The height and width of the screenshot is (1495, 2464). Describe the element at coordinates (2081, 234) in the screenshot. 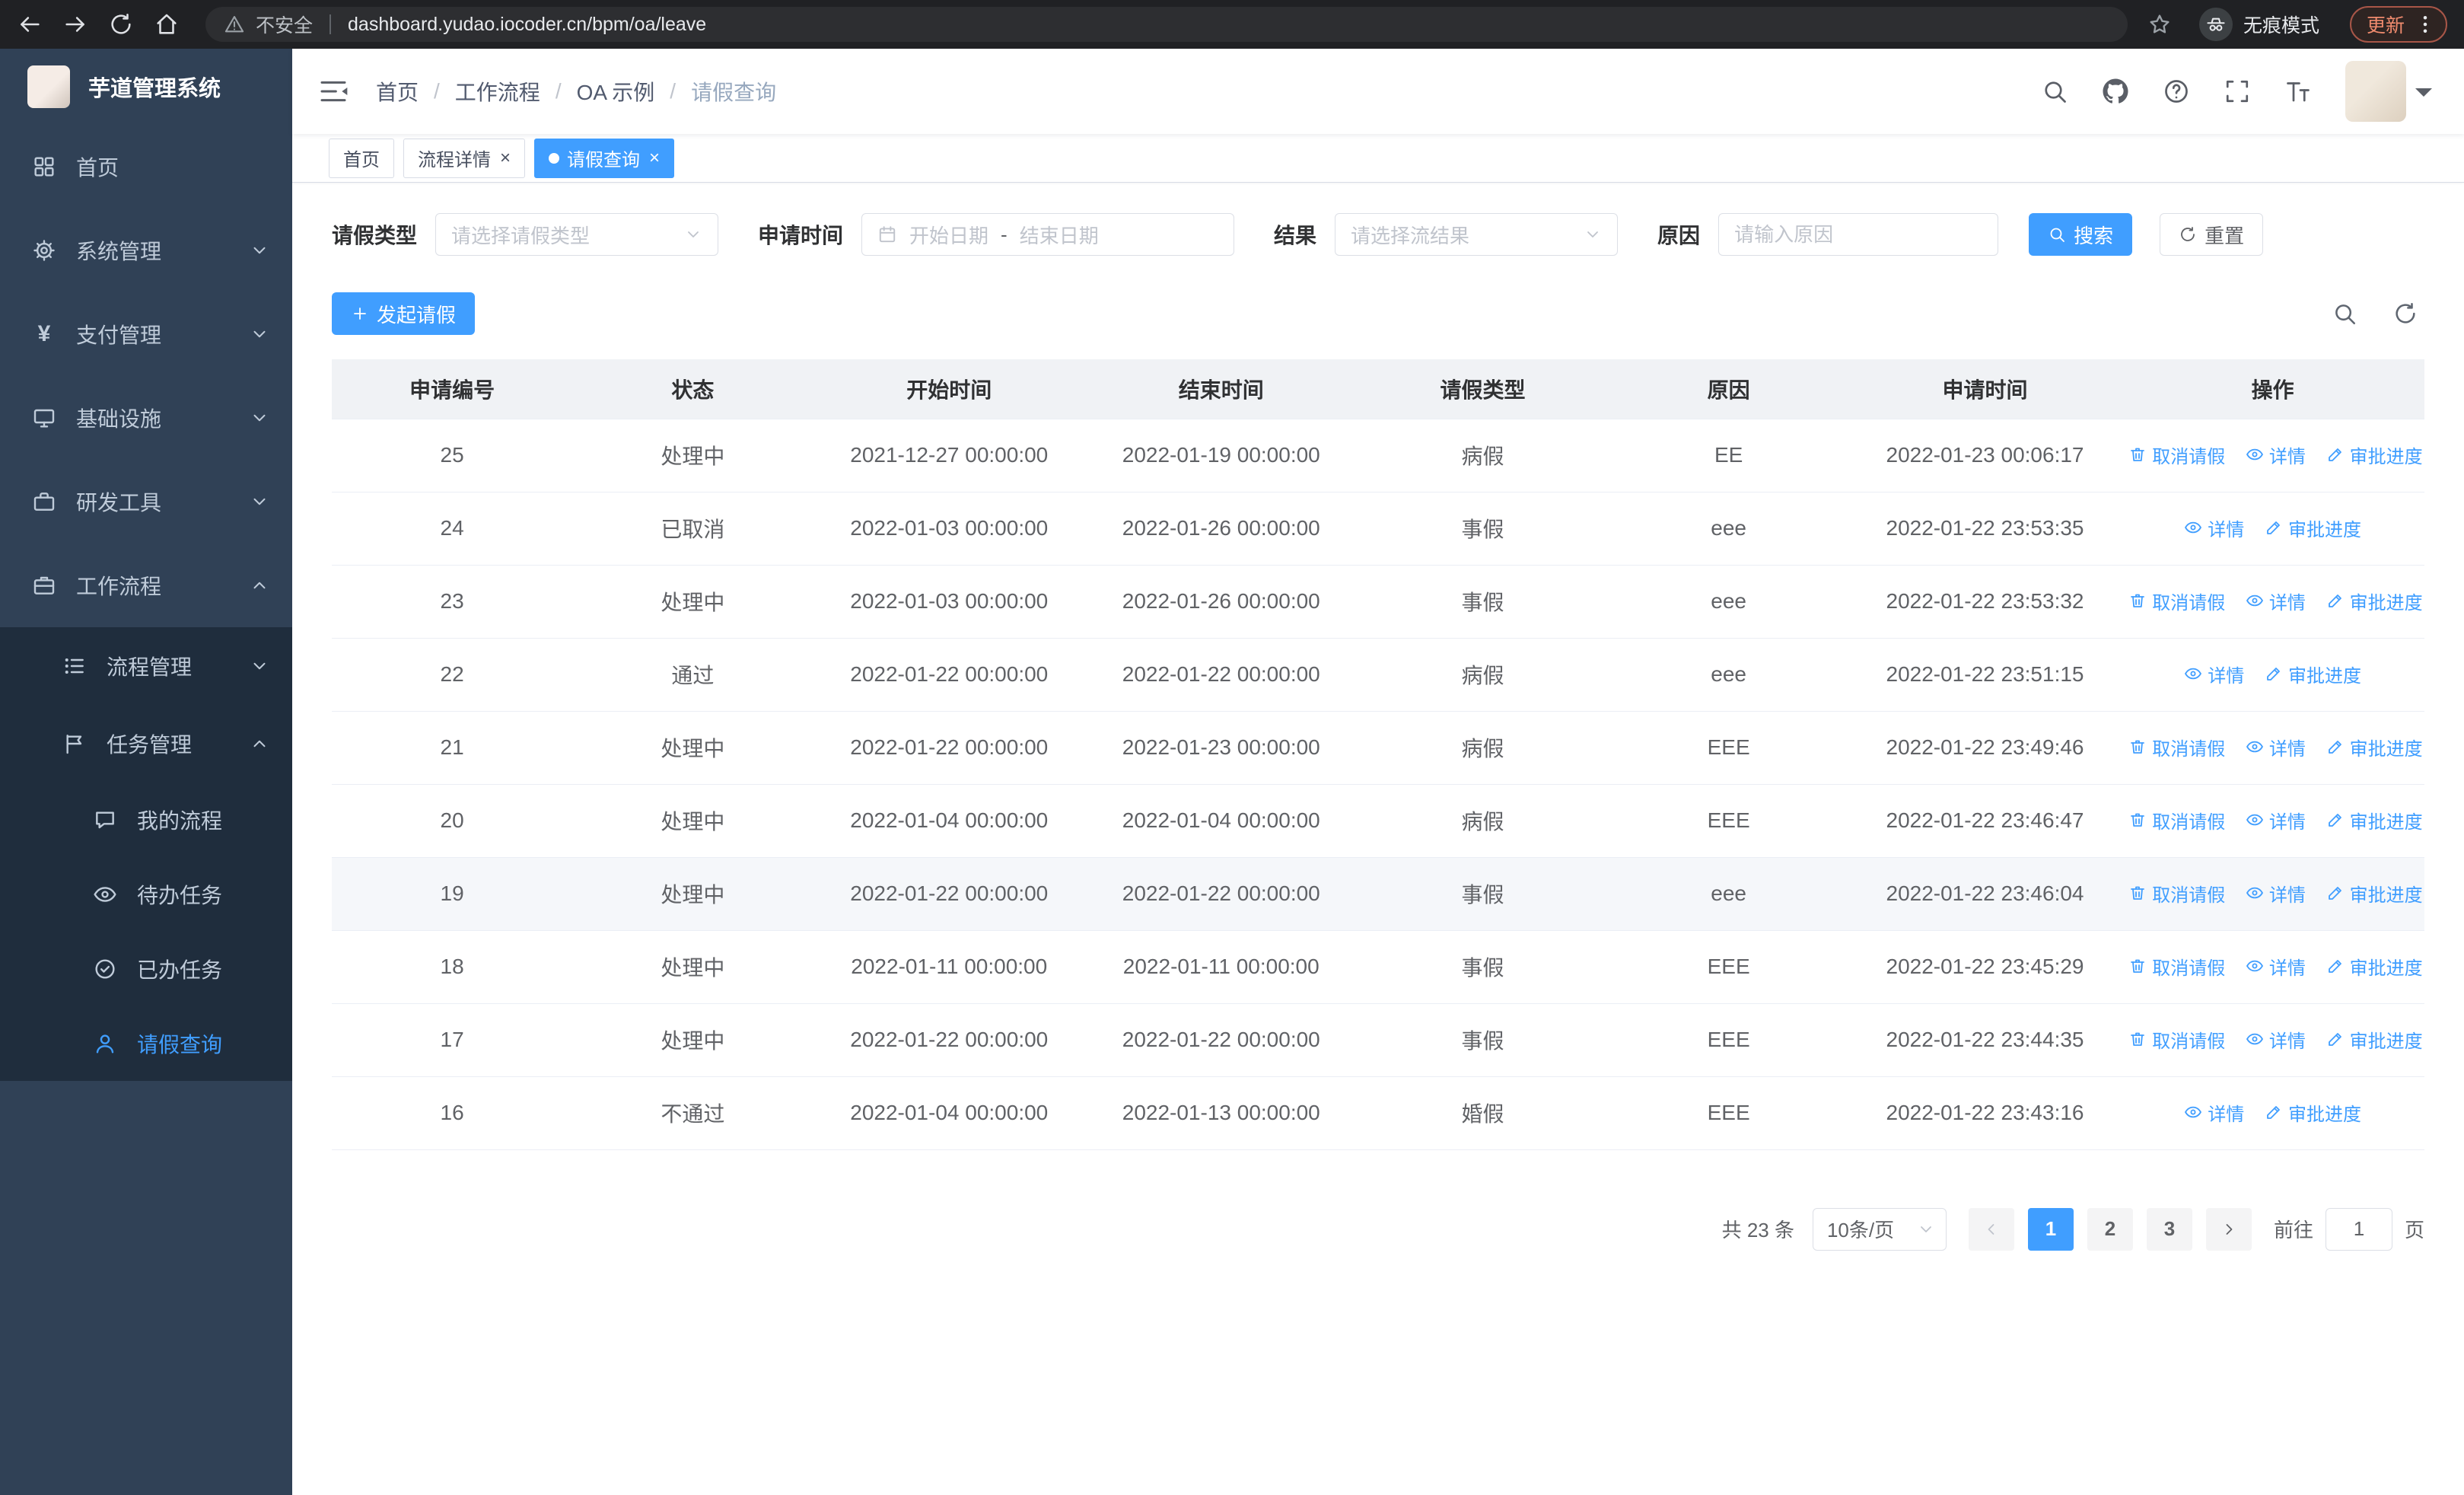

I see `search-button: 搜索` at that location.